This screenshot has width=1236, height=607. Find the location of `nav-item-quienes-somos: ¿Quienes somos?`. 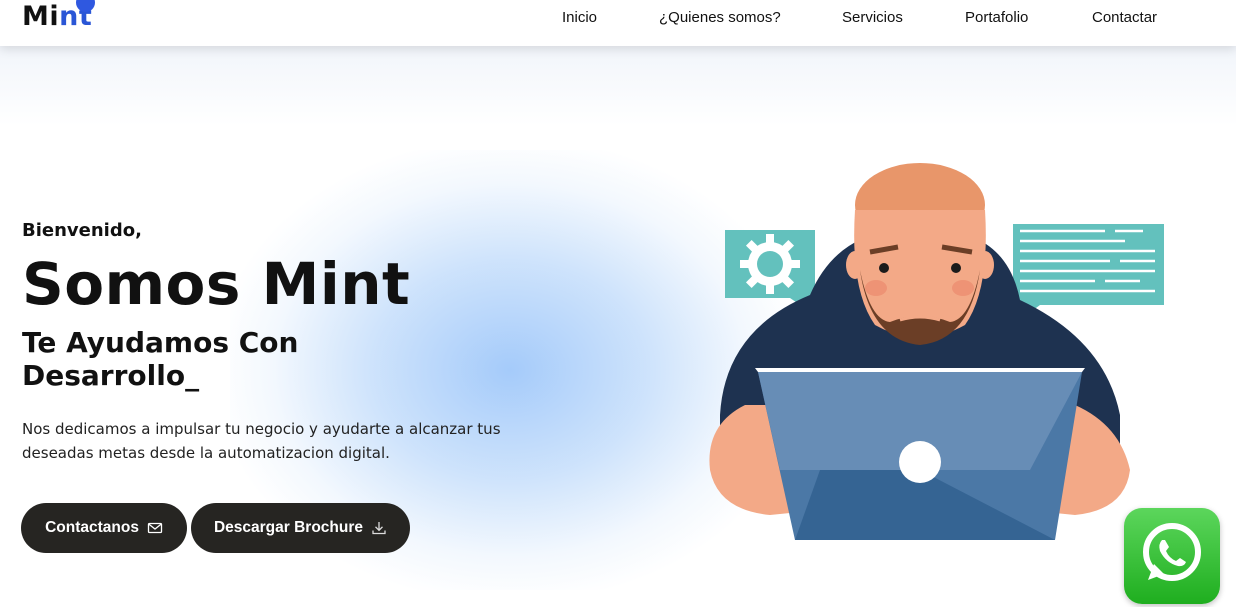

nav-item-quienes-somos: ¿Quienes somos? is located at coordinates (720, 17).